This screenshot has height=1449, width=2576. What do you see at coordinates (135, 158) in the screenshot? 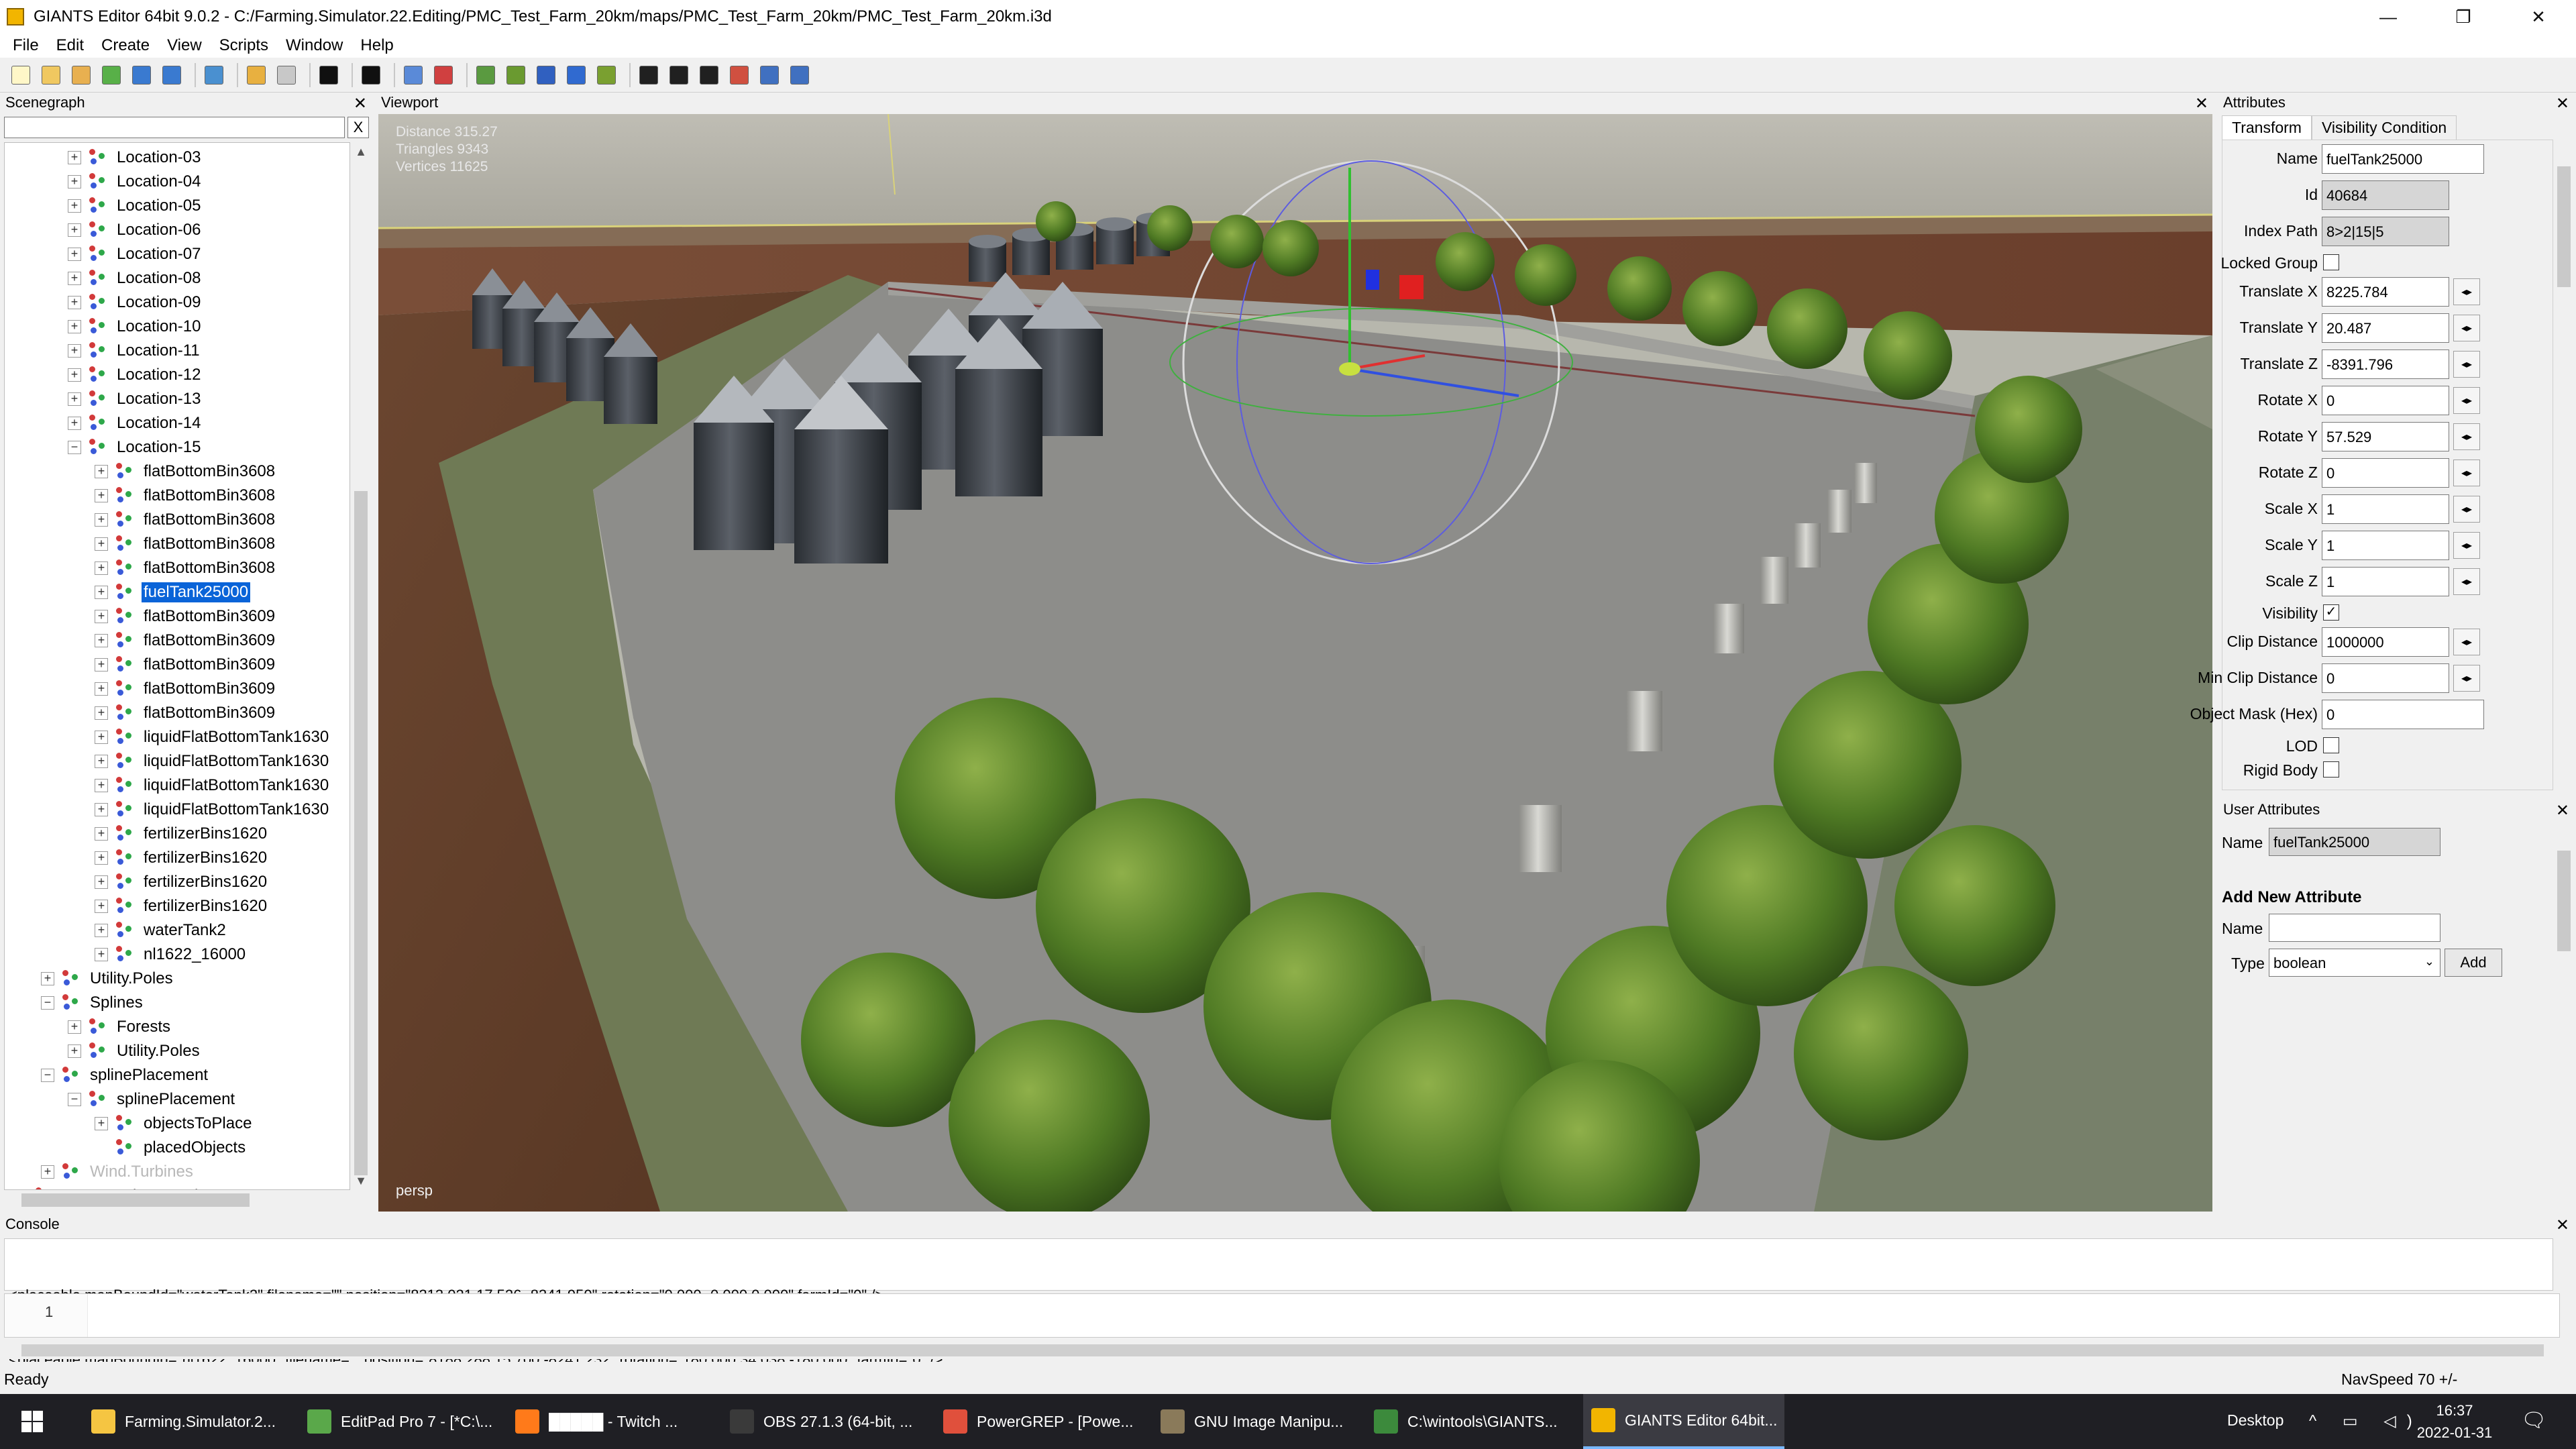
I see `tree-node: + Location-03` at bounding box center [135, 158].